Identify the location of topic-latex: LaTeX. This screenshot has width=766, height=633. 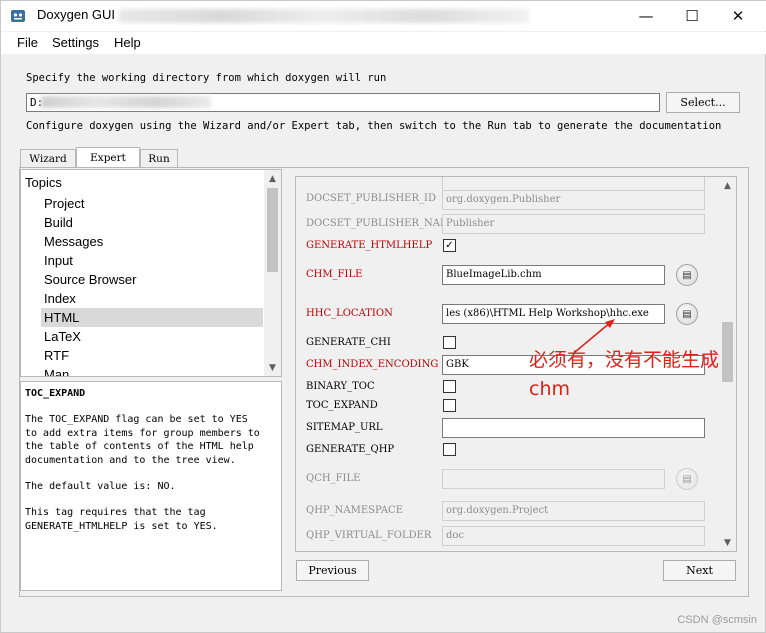
(154, 336).